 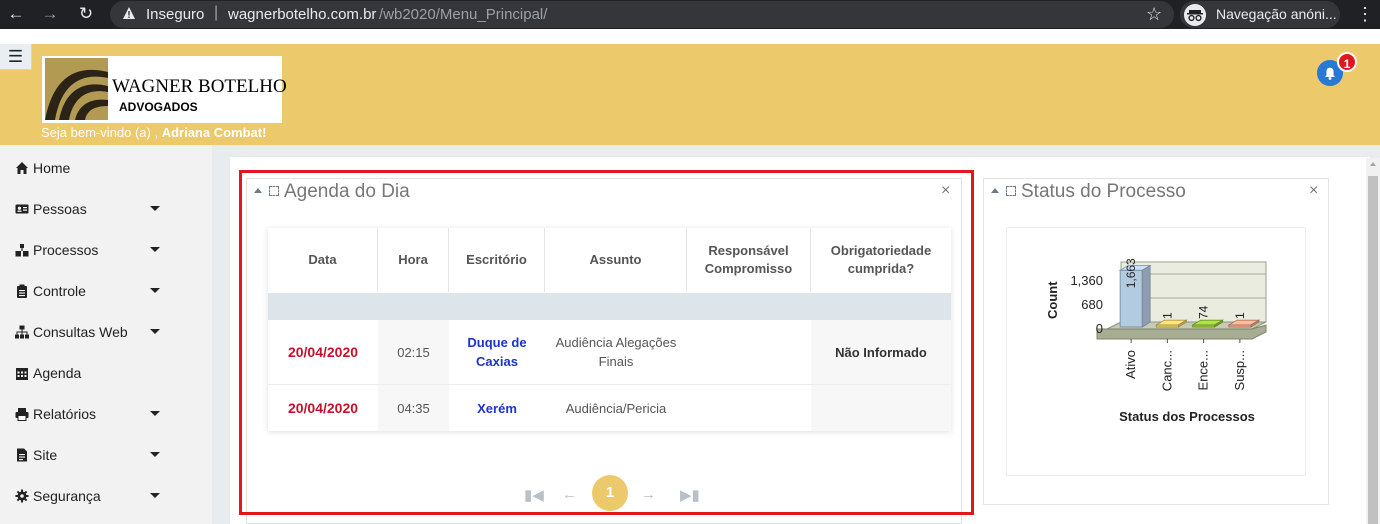 What do you see at coordinates (65, 414) in the screenshot?
I see `sidebar-item-label: Relatórios` at bounding box center [65, 414].